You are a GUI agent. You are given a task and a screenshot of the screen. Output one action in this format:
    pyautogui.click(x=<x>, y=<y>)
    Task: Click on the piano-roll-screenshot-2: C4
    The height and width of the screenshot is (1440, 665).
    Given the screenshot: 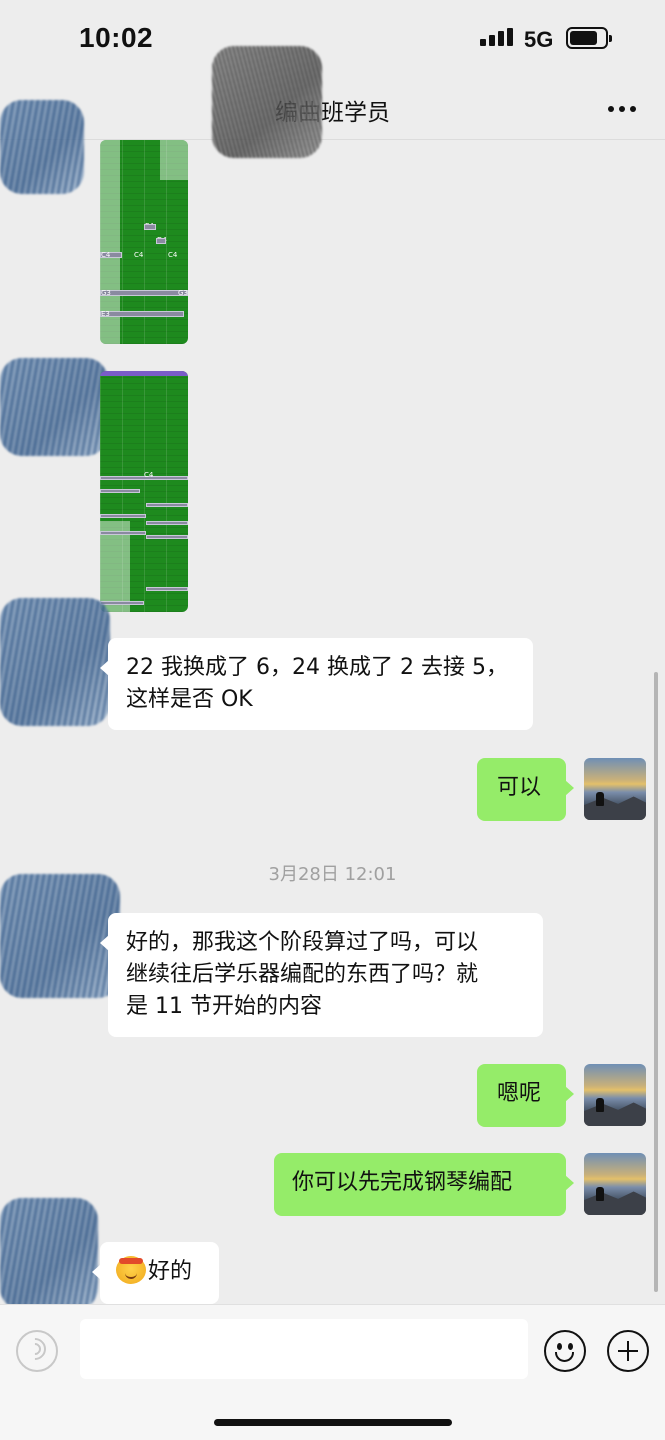 What is the action you would take?
    pyautogui.click(x=144, y=491)
    